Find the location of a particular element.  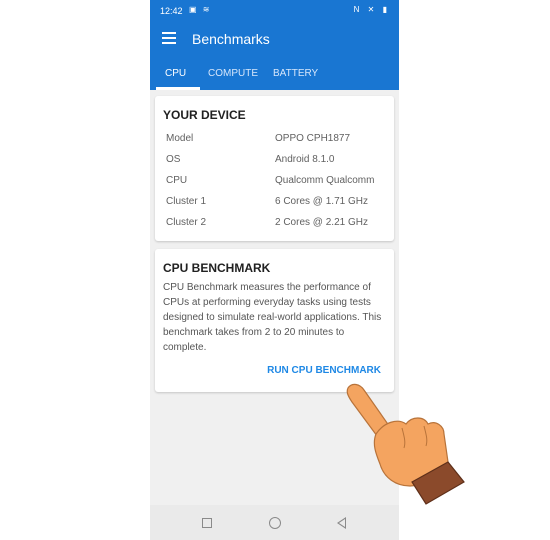

pointing-hand-icon is located at coordinates (405, 444).